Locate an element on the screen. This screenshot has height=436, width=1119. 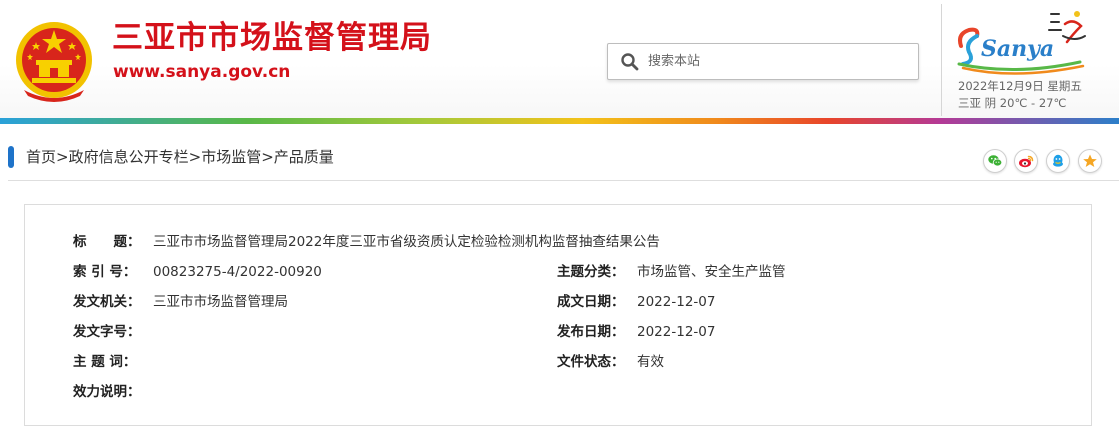
title-label: 标 题： is located at coordinates (107, 242).